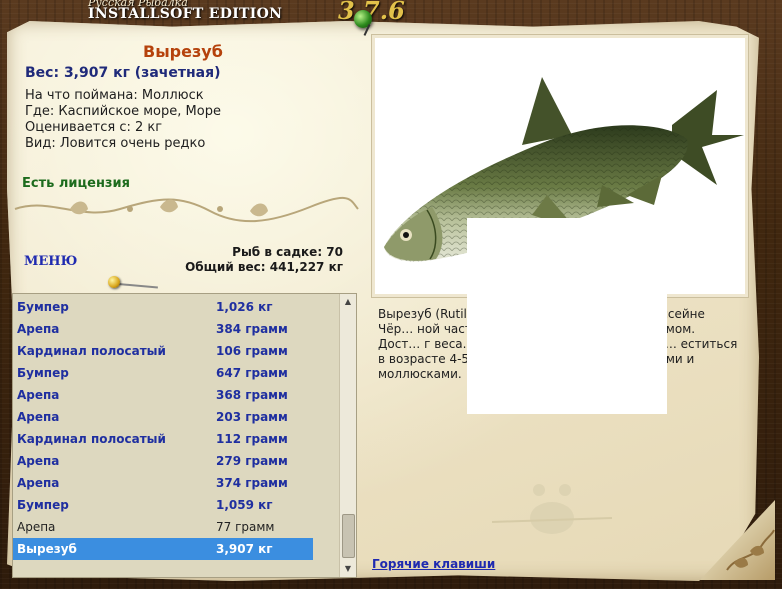  What do you see at coordinates (252, 351) in the screenshot?
I see `list-item-weight: 106 грамм` at bounding box center [252, 351].